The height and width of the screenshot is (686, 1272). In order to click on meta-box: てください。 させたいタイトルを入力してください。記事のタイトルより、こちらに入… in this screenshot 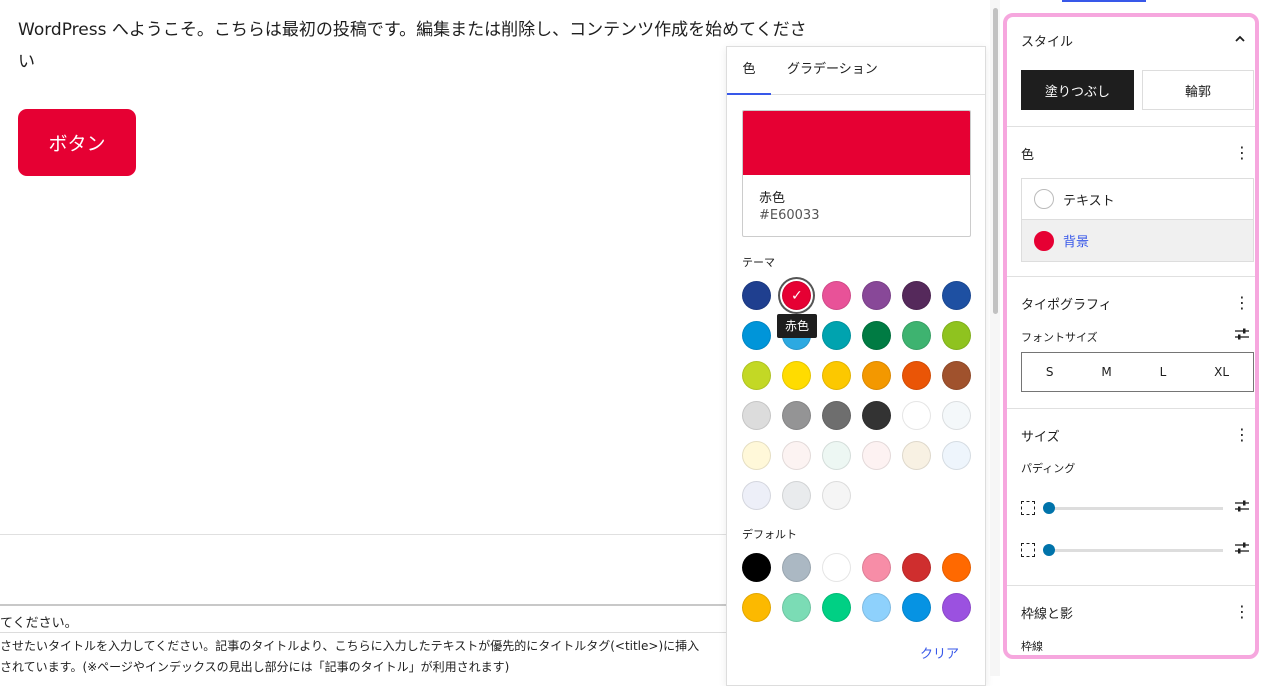, I will do `click(363, 640)`.